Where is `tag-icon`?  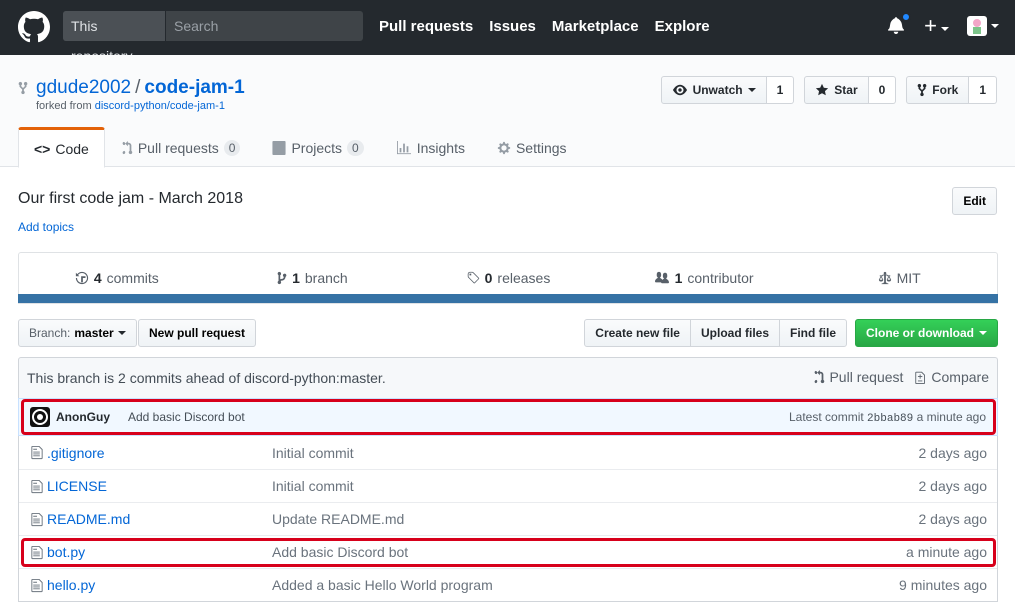
tag-icon is located at coordinates (473, 277).